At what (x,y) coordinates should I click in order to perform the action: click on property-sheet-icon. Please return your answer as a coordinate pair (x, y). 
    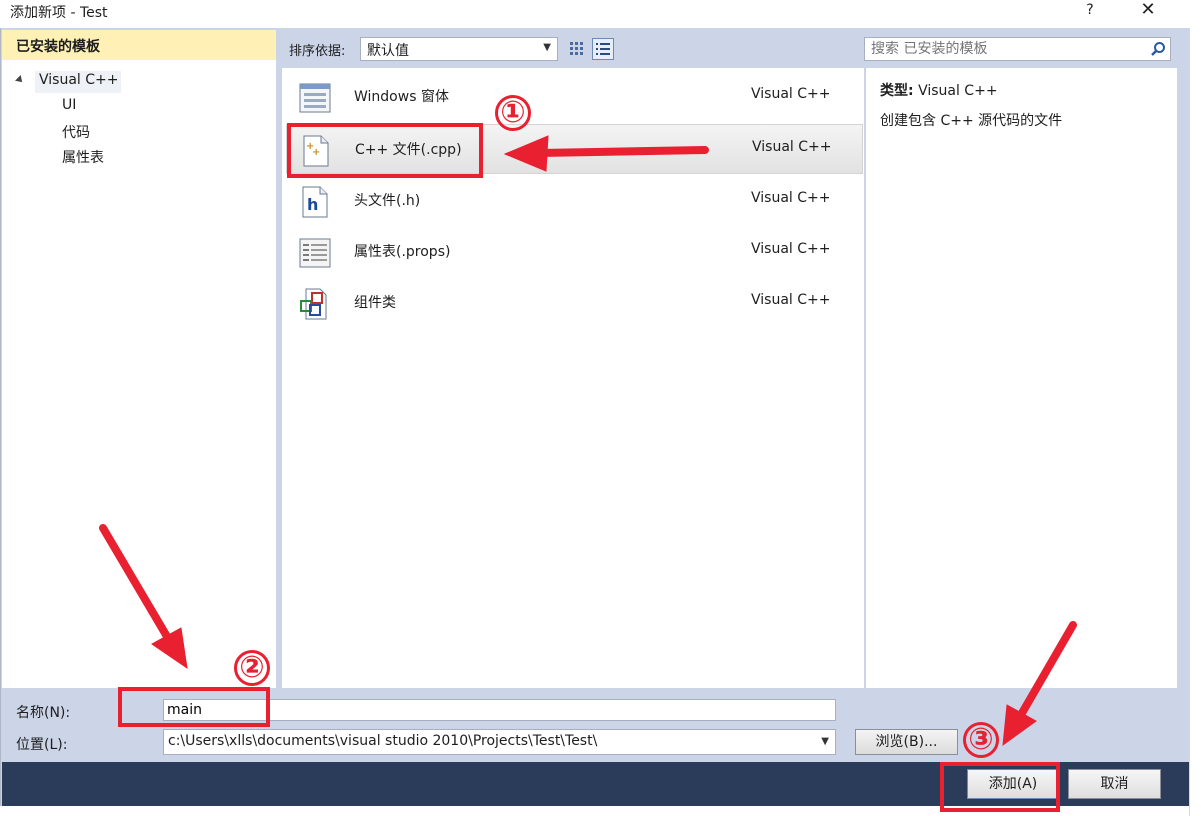
    Looking at the image, I should click on (315, 253).